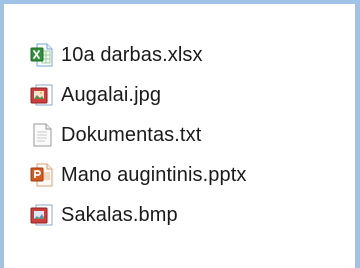  Describe the element at coordinates (119, 214) in the screenshot. I see `file-name: Sakalas.bmp` at that location.